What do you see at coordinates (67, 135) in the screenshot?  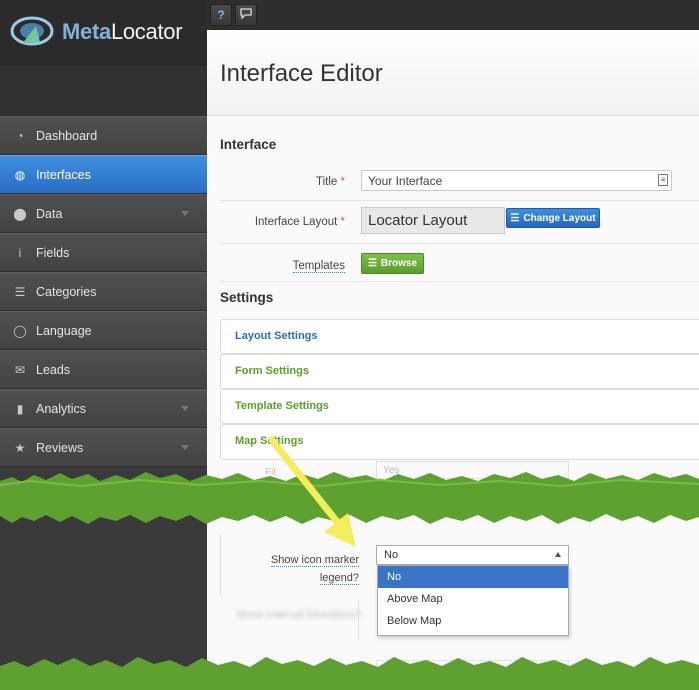 I see `sidebar-item-label: Dashboard` at bounding box center [67, 135].